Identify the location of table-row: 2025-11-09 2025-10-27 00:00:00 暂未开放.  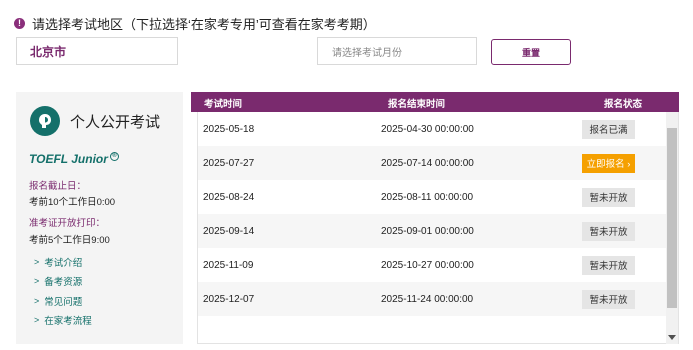
(432, 265).